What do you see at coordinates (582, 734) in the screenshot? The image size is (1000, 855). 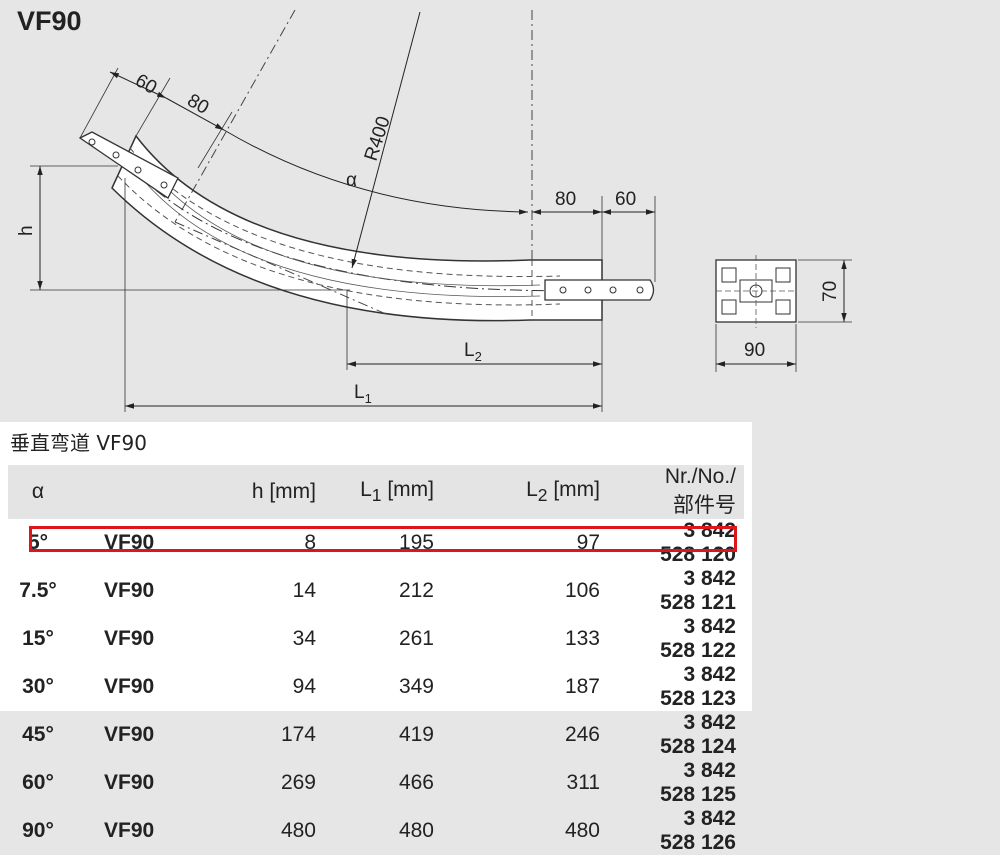 I see `cell-l2: 246` at bounding box center [582, 734].